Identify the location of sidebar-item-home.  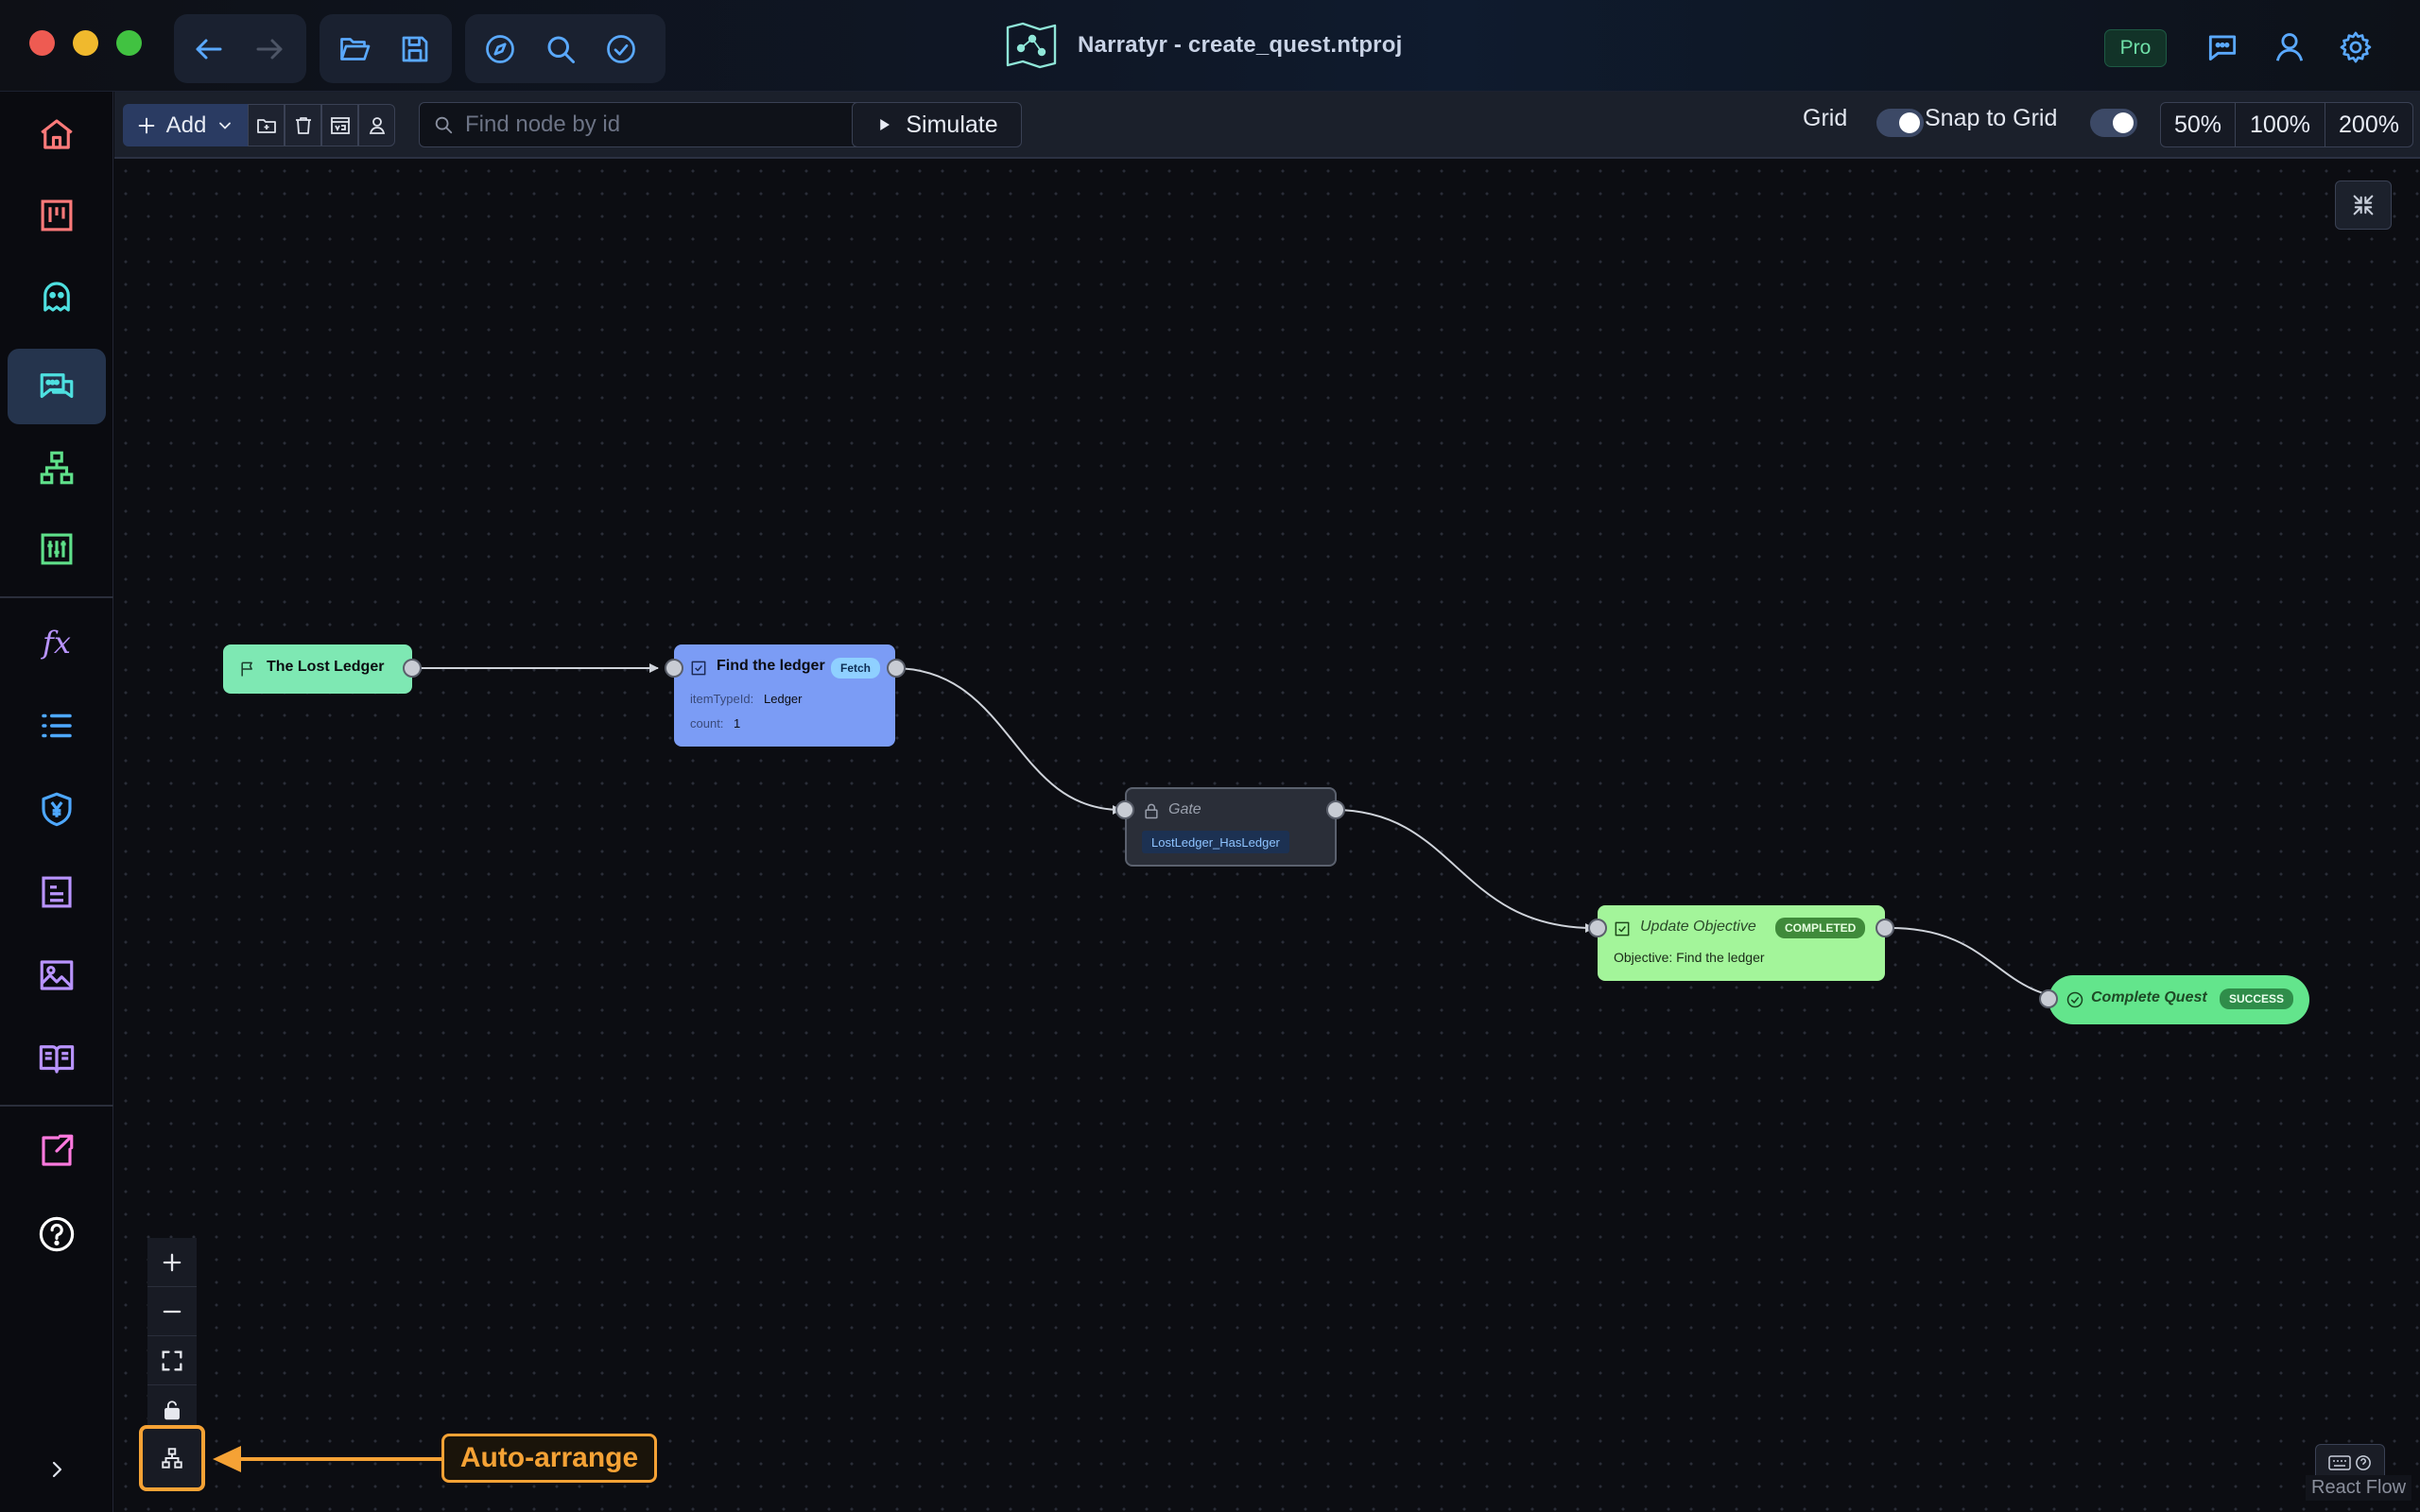
(57, 134).